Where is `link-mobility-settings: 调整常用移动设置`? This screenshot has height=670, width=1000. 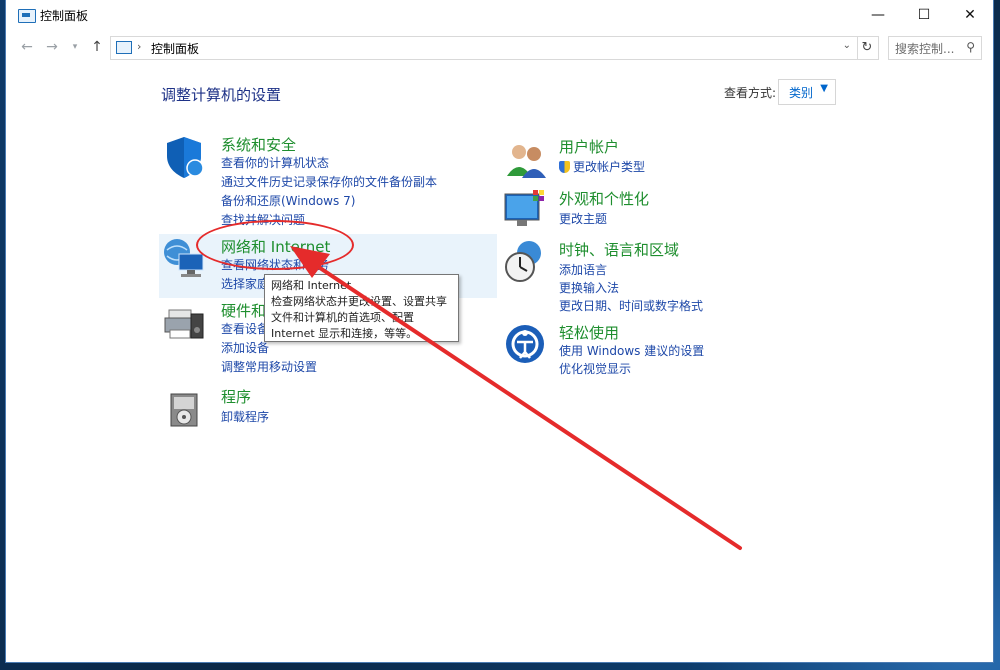
link-mobility-settings: 调整常用移动设置 is located at coordinates (269, 366).